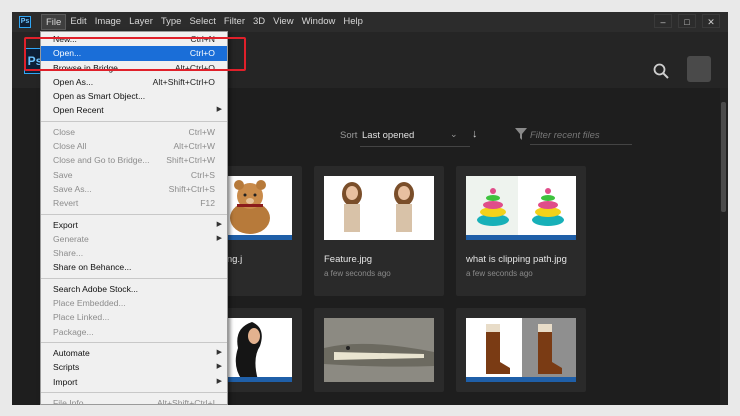 The width and height of the screenshot is (740, 416). I want to click on menu-select: Select, so click(202, 22).